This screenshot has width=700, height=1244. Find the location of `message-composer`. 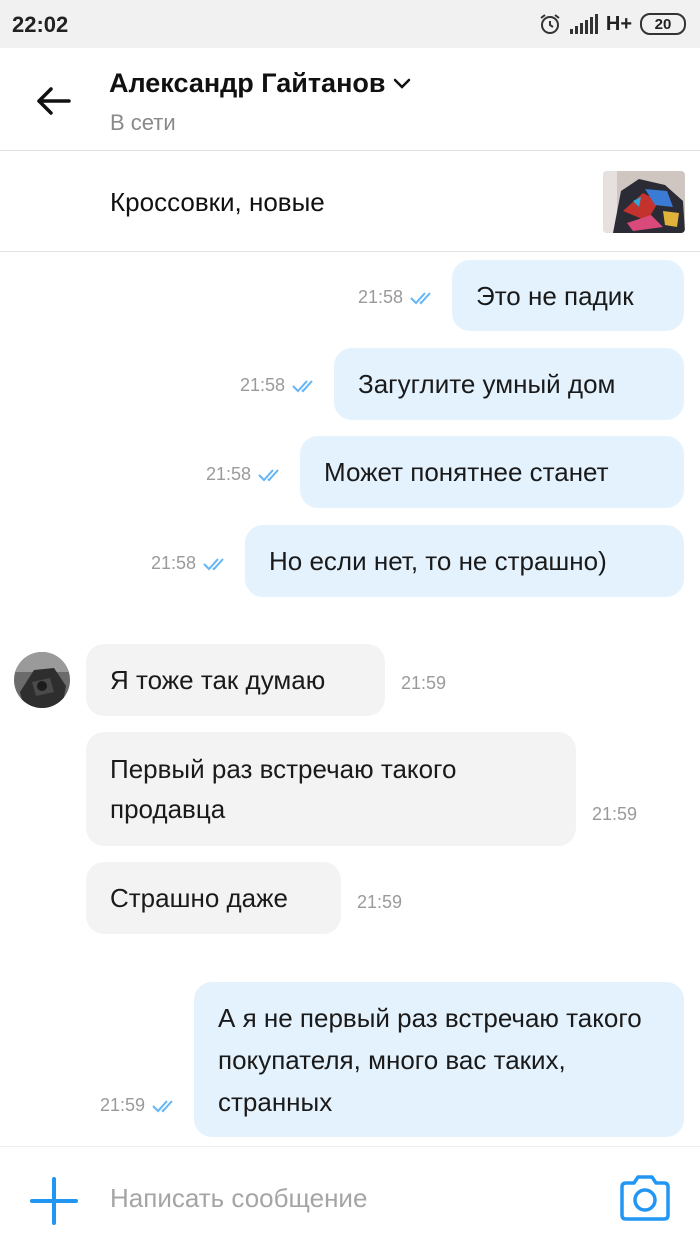

message-composer is located at coordinates (350, 1195).